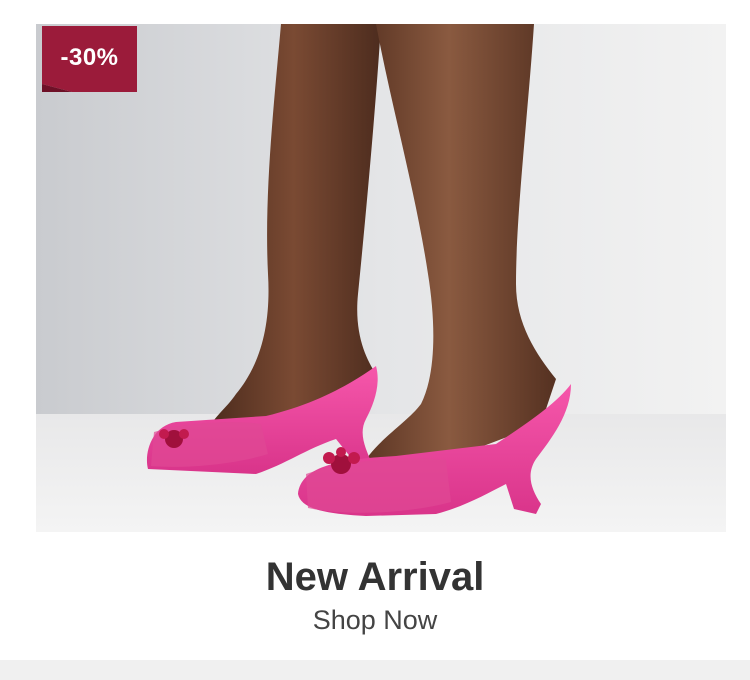 Image resolution: width=750 pixels, height=680 pixels. I want to click on product-title: New Arrival, so click(375, 577).